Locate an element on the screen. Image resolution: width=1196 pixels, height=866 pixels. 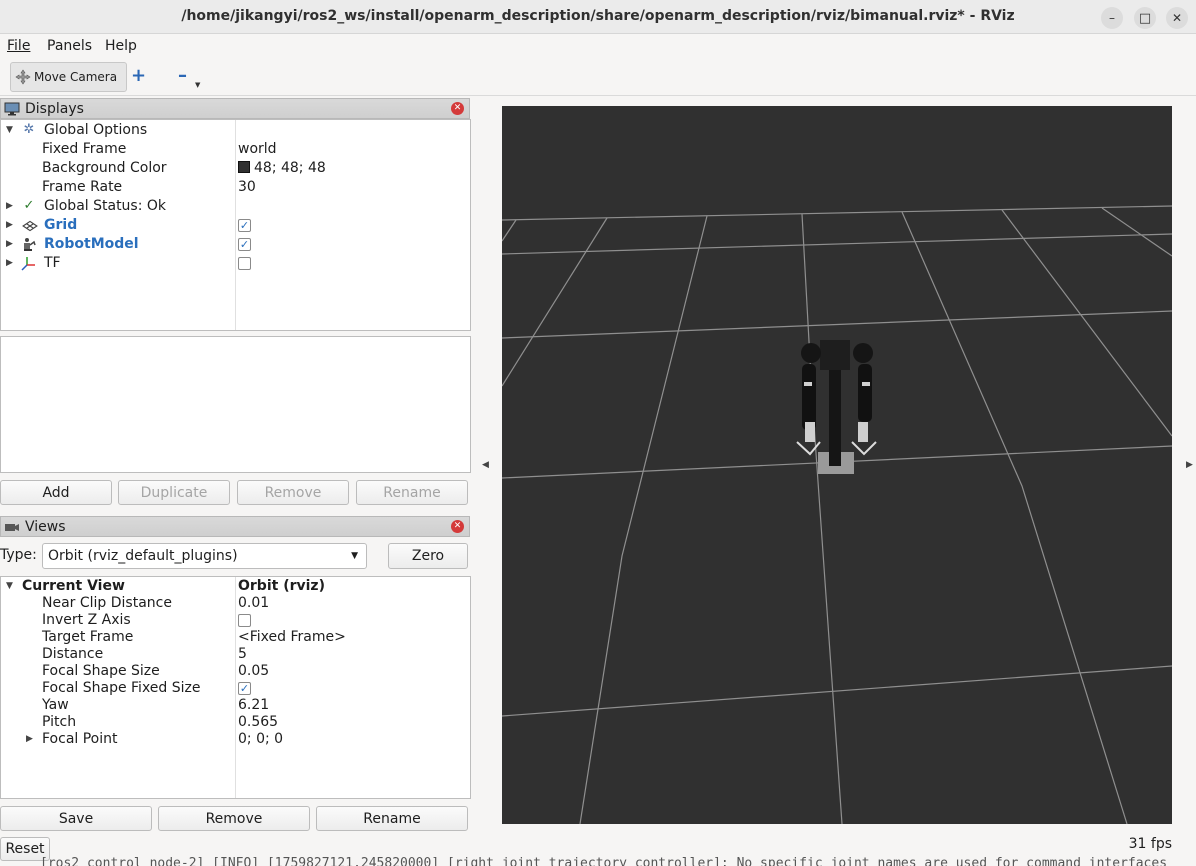
collapse-left-icon: ◀ is located at coordinates (485, 465).